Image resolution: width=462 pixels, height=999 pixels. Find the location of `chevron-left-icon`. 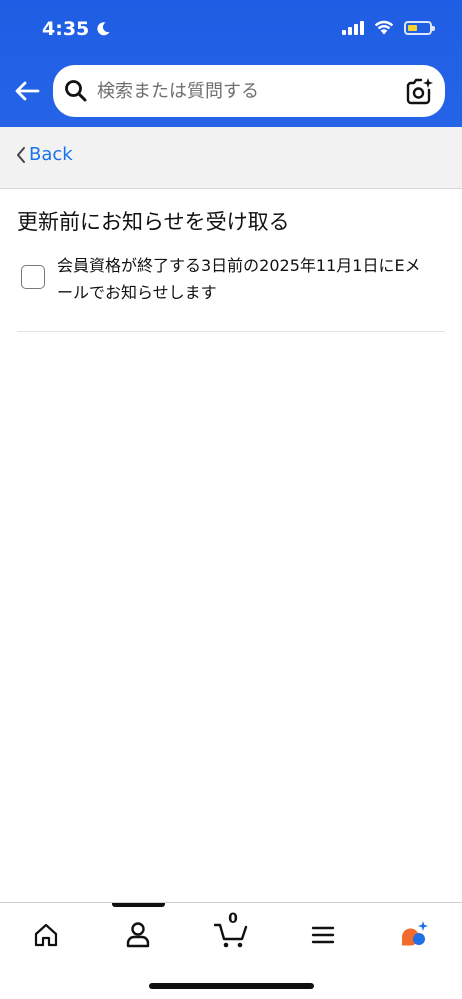

chevron-left-icon is located at coordinates (21, 154).